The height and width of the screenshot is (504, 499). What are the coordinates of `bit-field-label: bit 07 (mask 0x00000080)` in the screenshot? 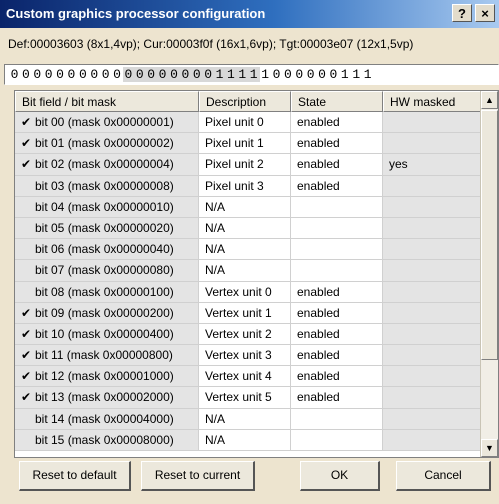 It's located at (104, 270).